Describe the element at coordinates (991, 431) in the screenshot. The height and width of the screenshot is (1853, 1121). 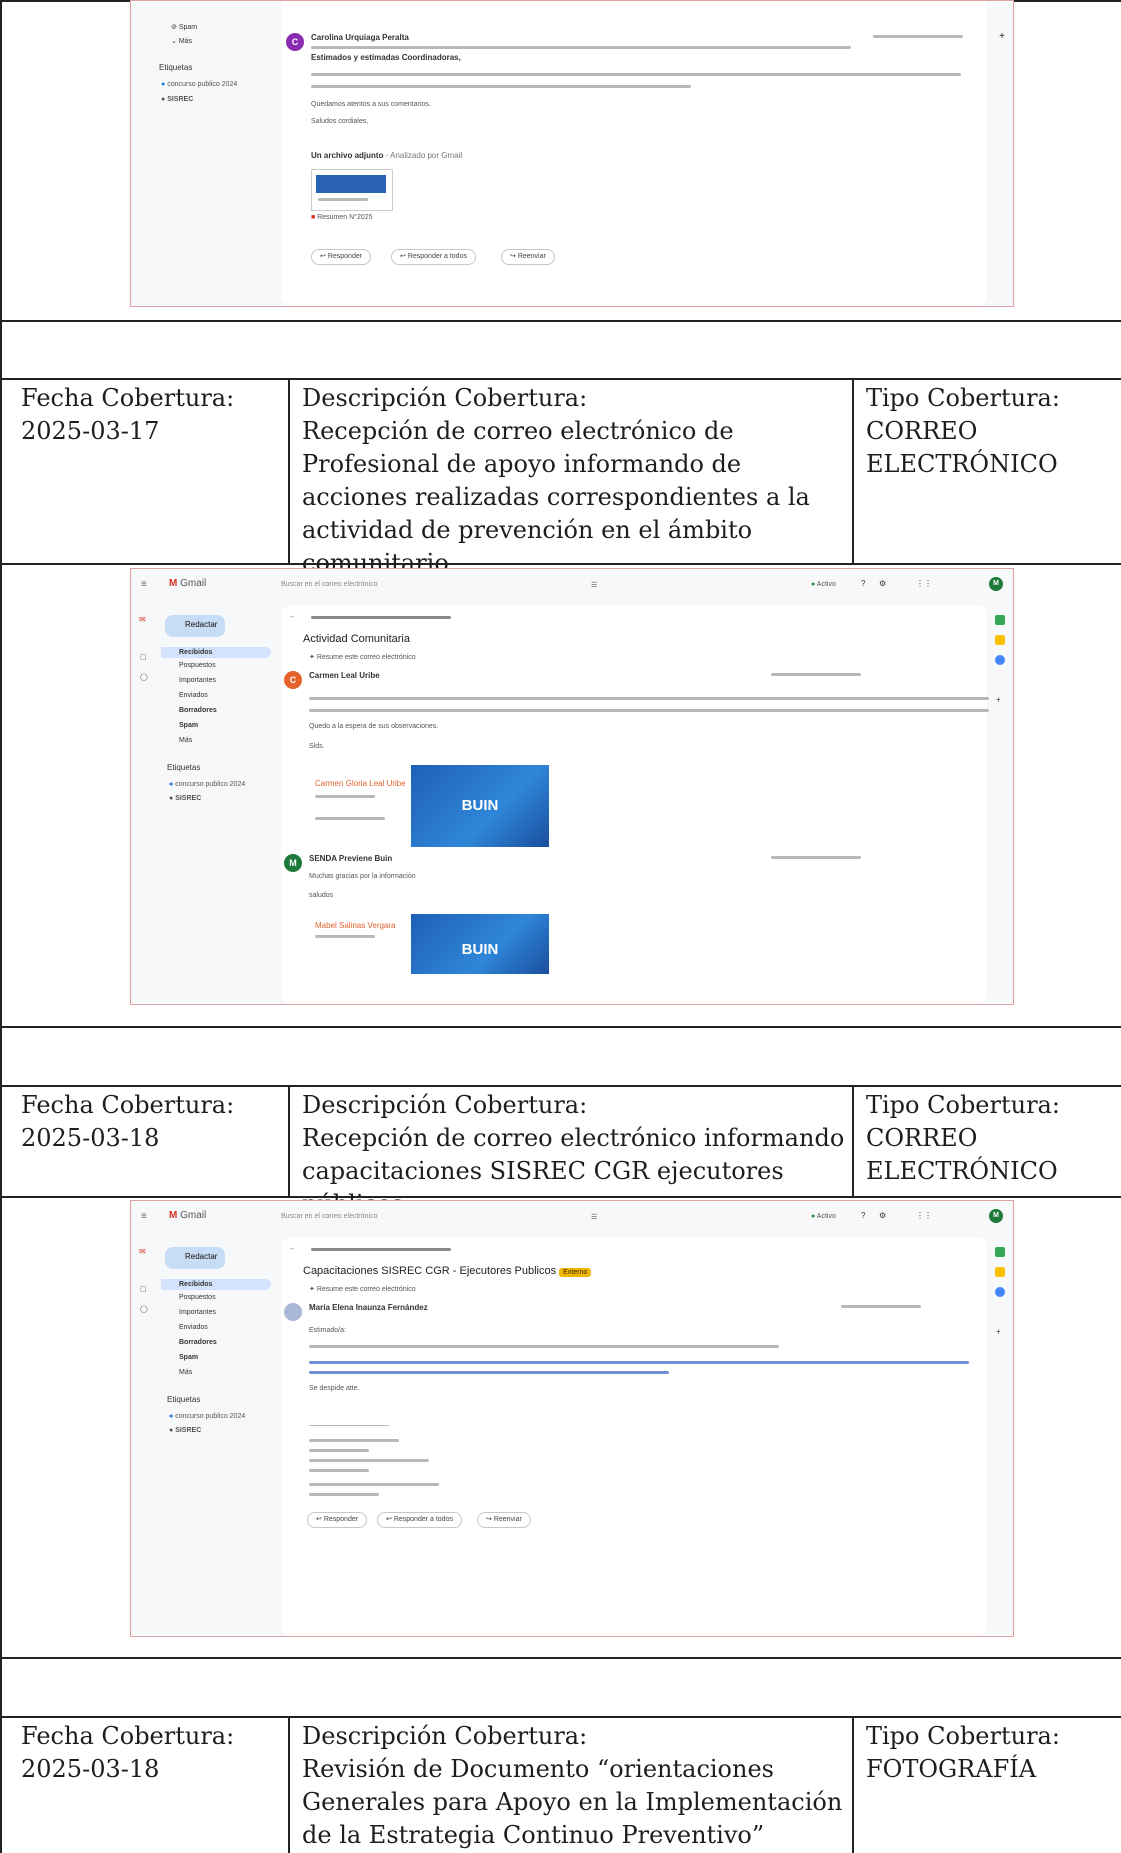
I see `tipo-cell: Tipo Cobertura: CORREO ELECTRÓNICO` at that location.